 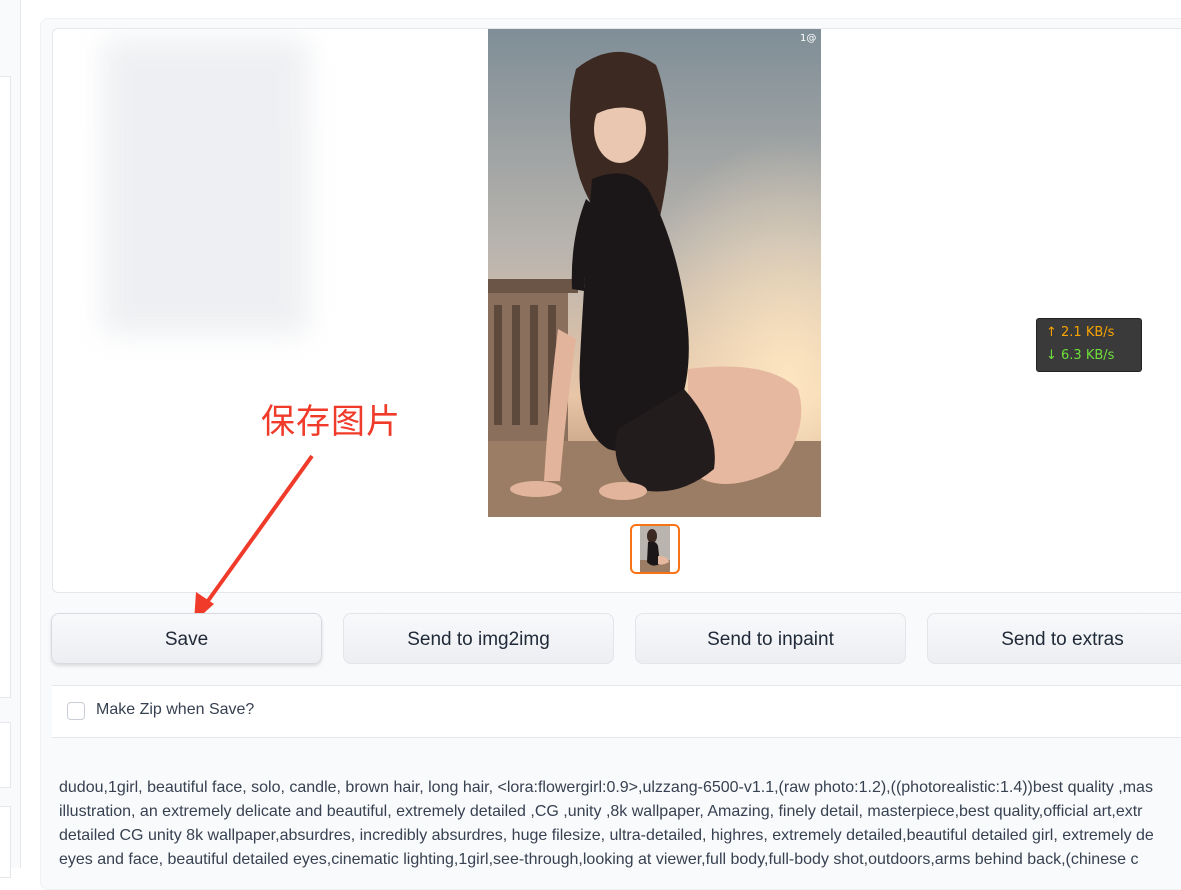 I want to click on send-to-extras-button: Send to extras, so click(x=1054, y=638).